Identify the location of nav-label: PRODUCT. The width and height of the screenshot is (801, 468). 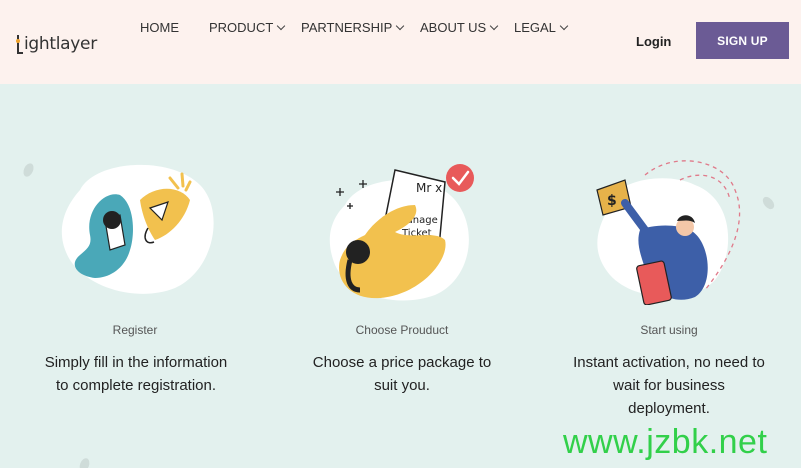
(241, 27).